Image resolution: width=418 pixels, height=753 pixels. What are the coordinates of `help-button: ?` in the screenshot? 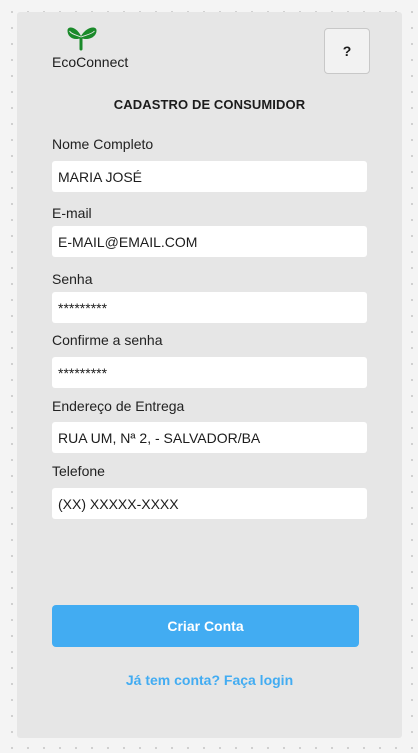 It's located at (347, 51).